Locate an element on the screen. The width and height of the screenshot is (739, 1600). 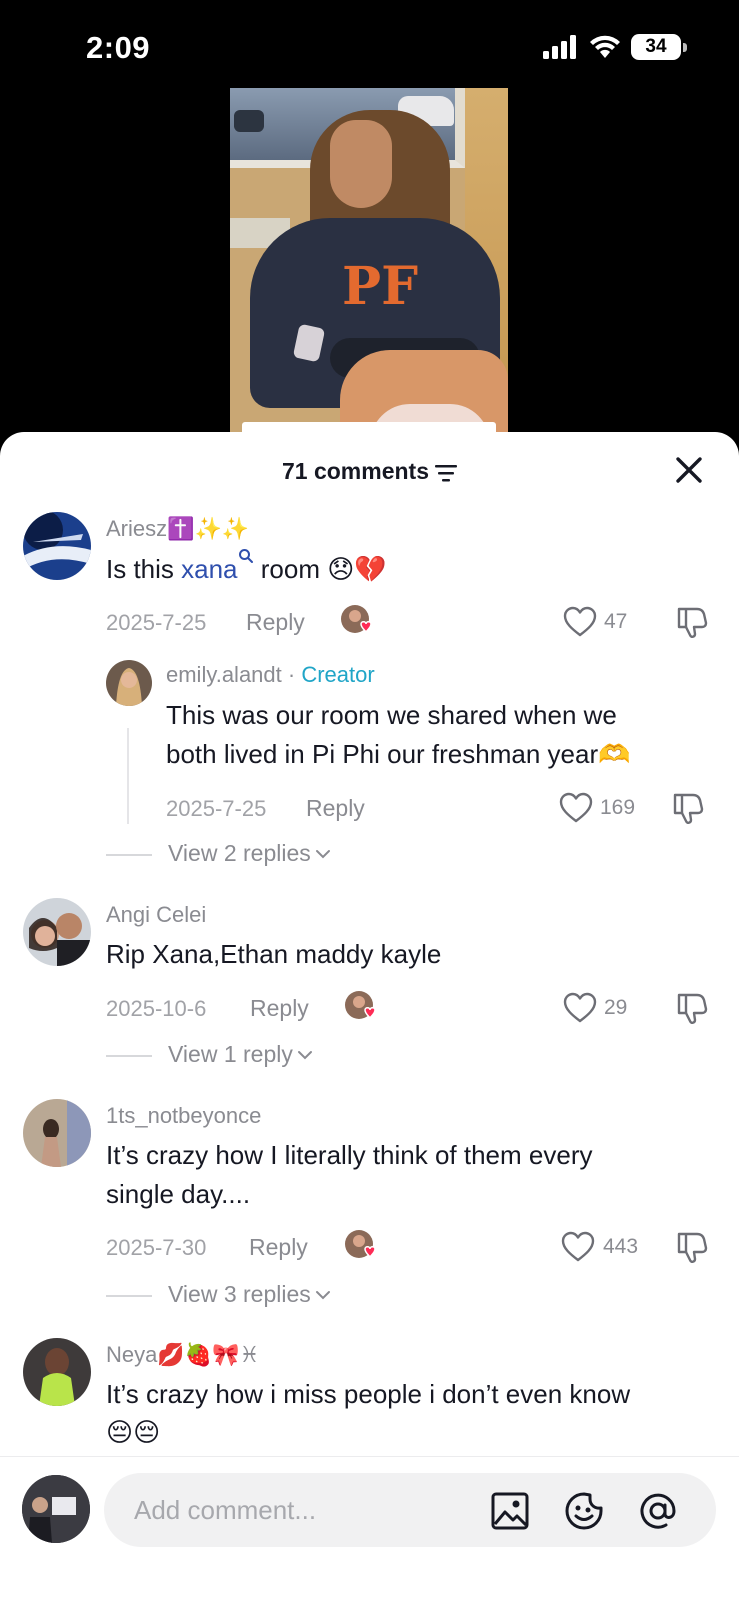
my-avatar is located at coordinates (56, 1509).